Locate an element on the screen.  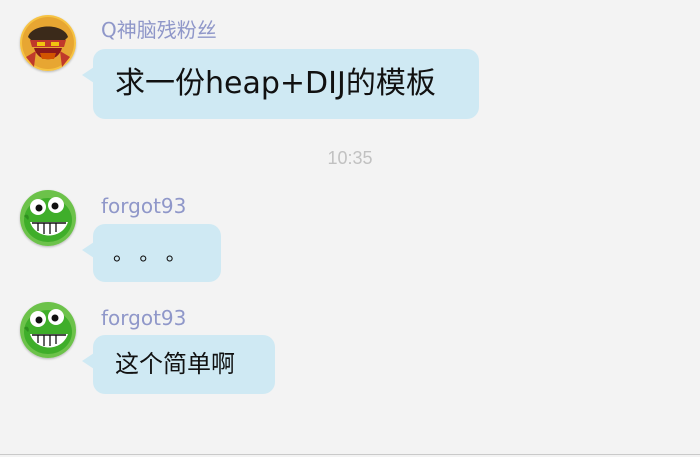
message-bubble: 。 。 。 is located at coordinates (151, 253).